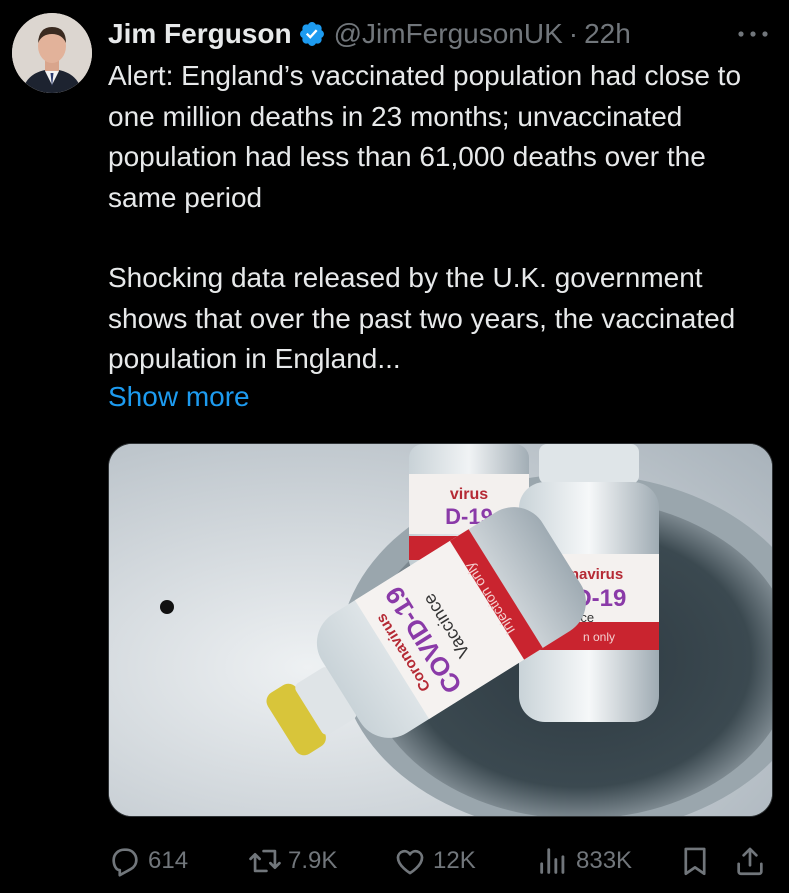  I want to click on repost-count: 7.9K, so click(313, 860).